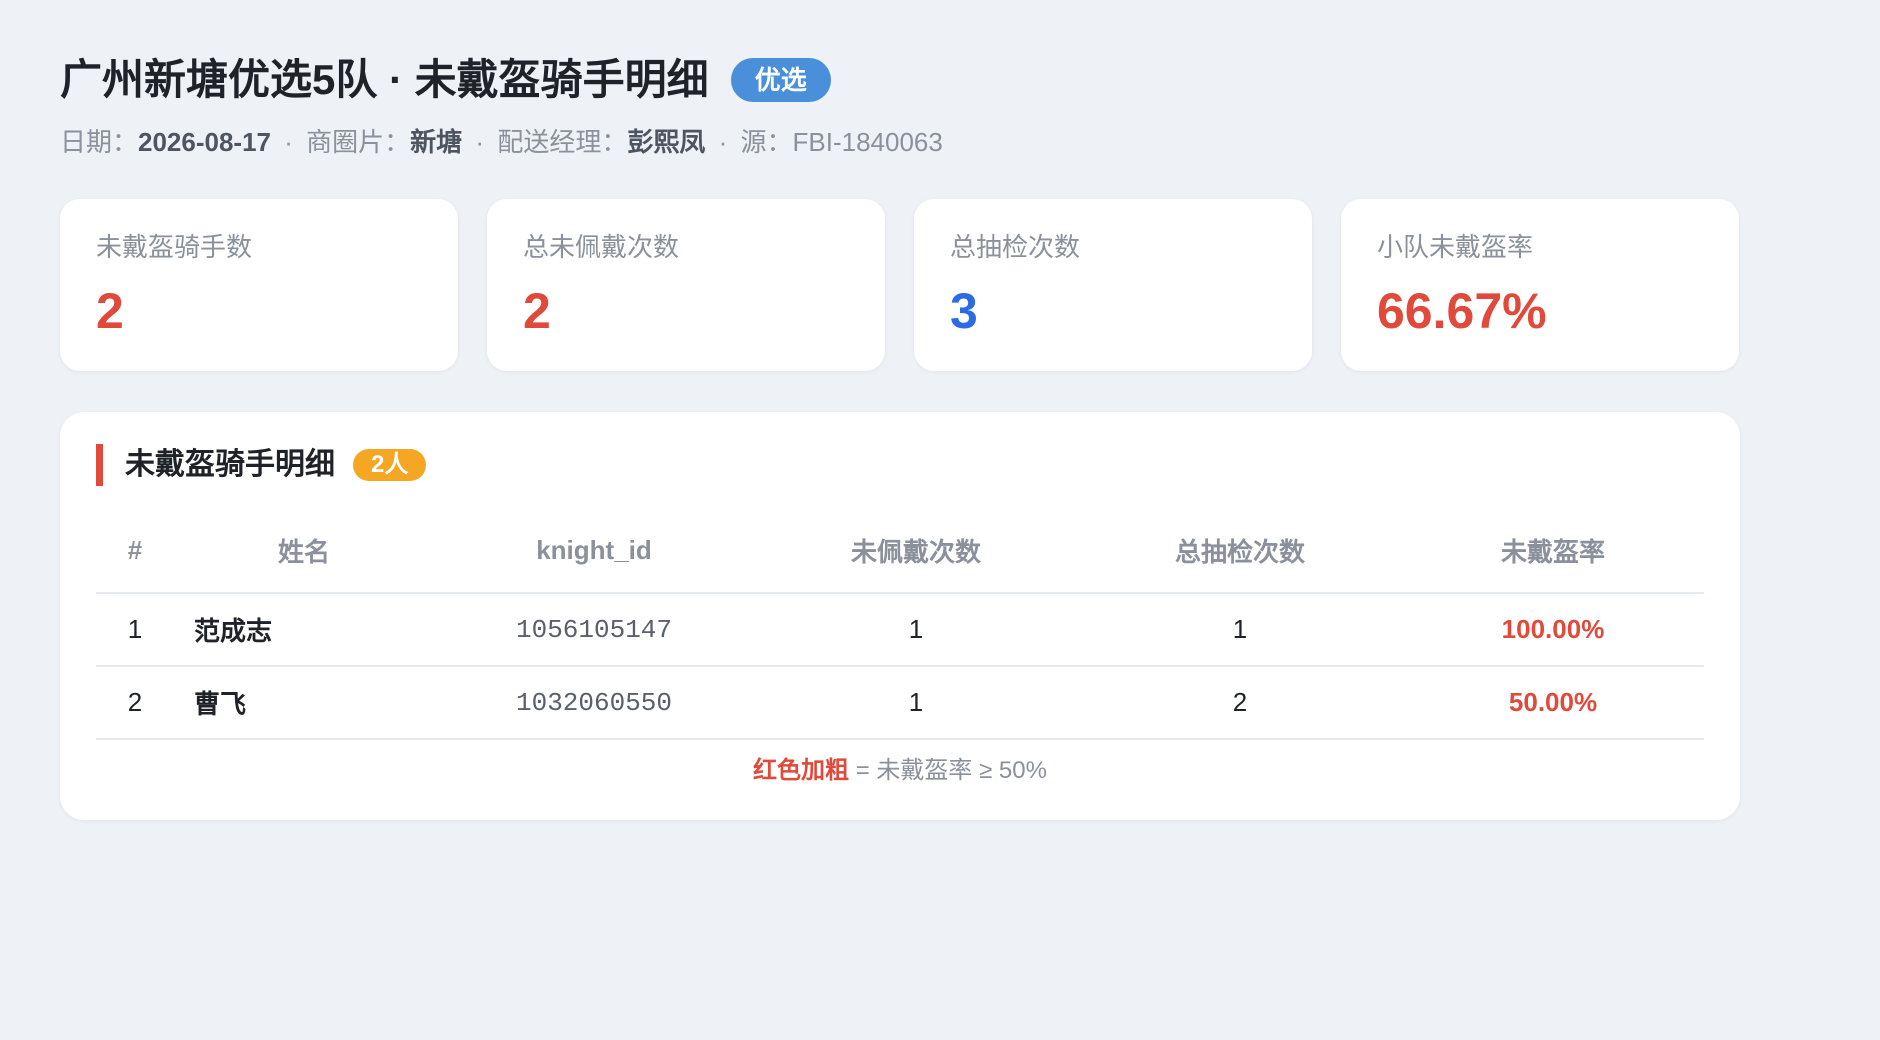 This screenshot has width=1880, height=1040. I want to click on total-checks: 2, so click(1240, 703).